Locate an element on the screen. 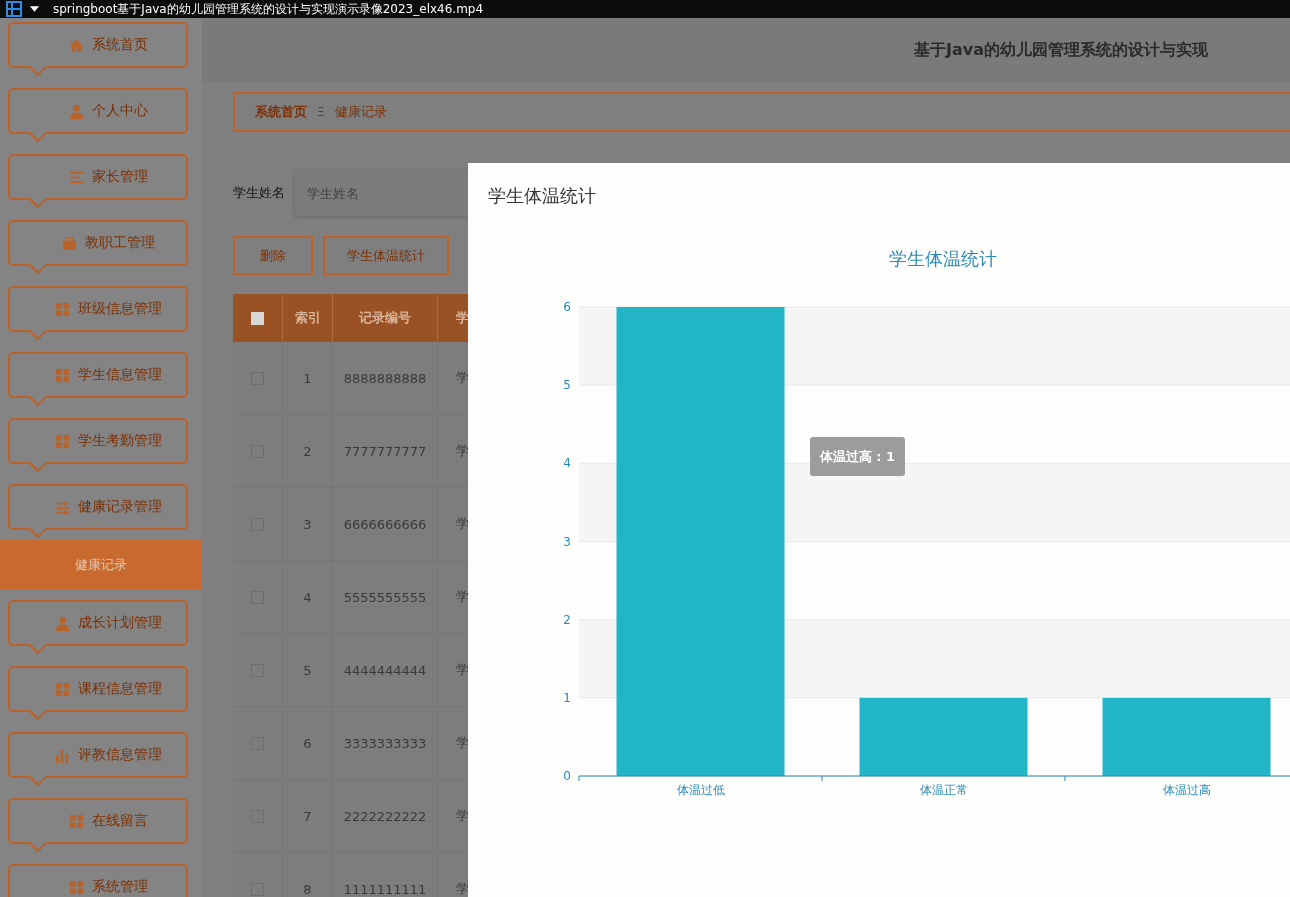 This screenshot has height=897, width=1290. x-tick-label: 体温正常 is located at coordinates (943, 790).